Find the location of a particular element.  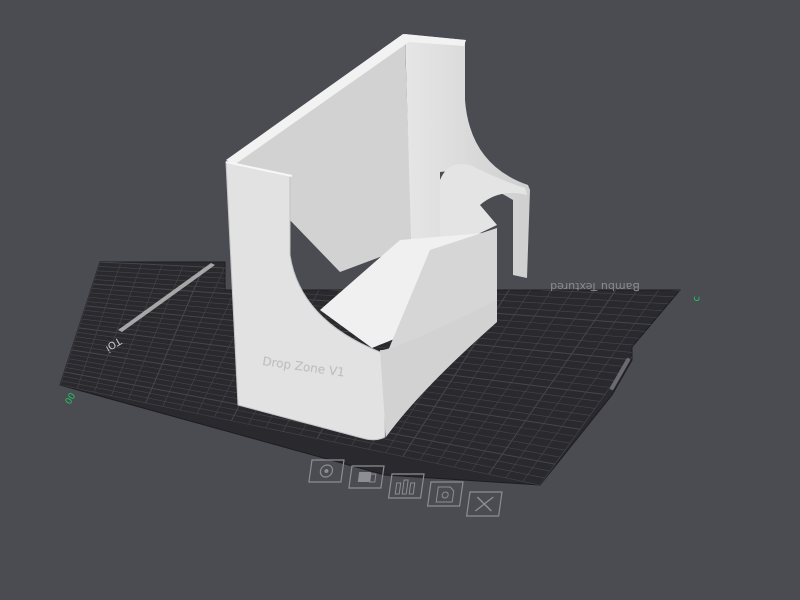

plate-axis-label: ɔ is located at coordinates (696, 299).